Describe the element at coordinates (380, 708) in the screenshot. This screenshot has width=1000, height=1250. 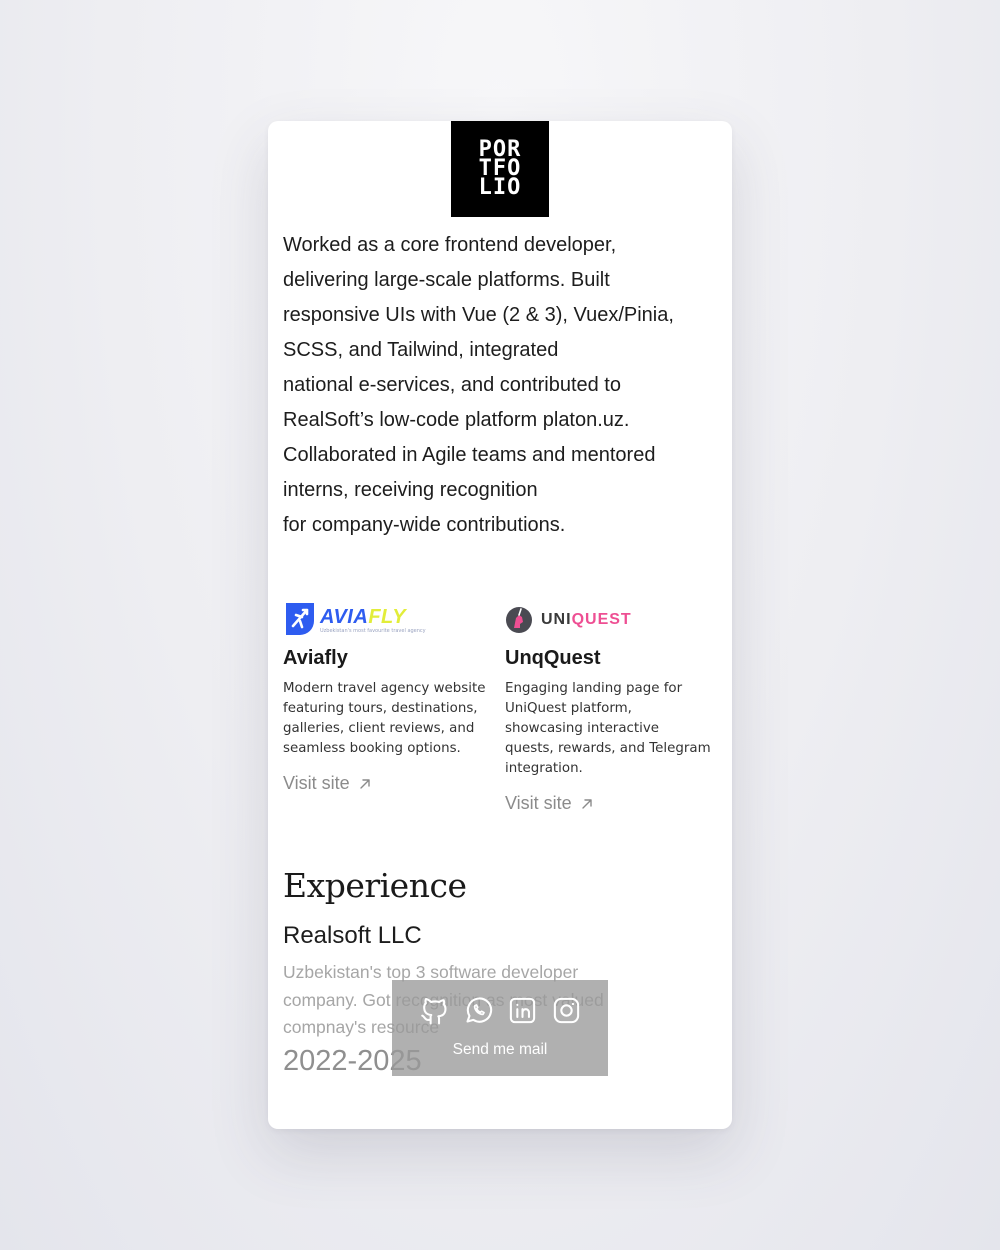
I see `description-line: featuring tours, destinations,` at that location.